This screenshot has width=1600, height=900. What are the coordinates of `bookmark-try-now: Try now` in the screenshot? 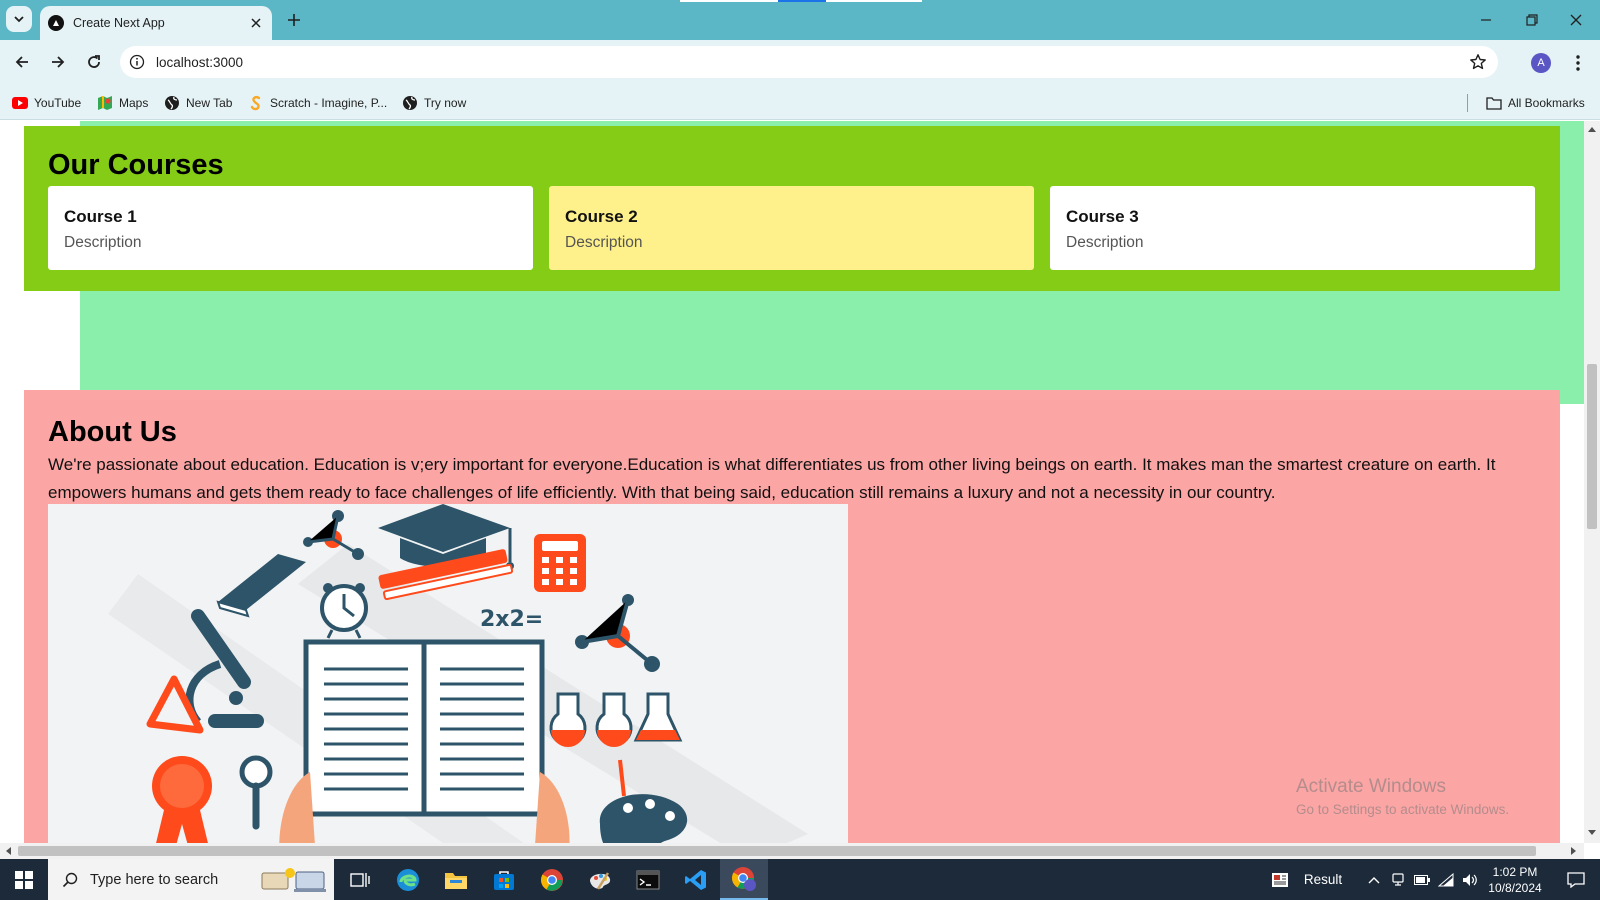 It's located at (434, 103).